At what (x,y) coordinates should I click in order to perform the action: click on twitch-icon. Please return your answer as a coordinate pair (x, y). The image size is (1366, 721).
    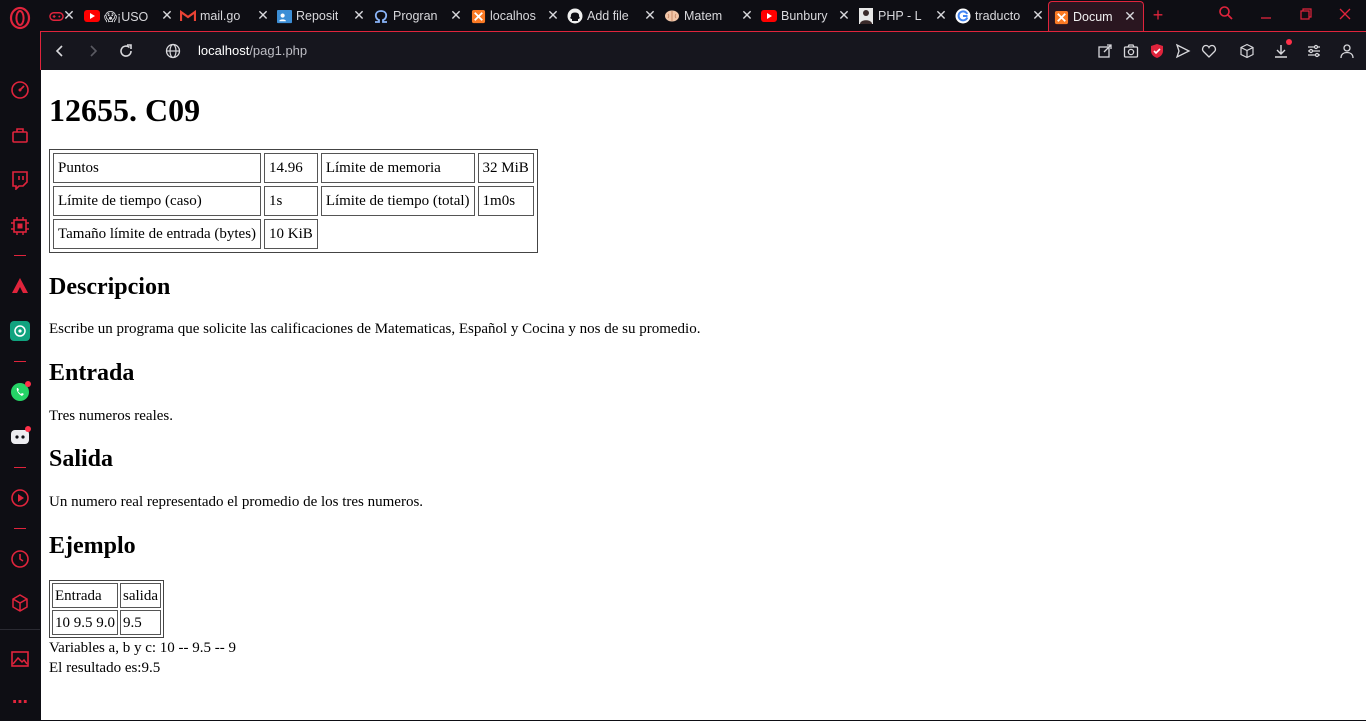
    Looking at the image, I should click on (20, 180).